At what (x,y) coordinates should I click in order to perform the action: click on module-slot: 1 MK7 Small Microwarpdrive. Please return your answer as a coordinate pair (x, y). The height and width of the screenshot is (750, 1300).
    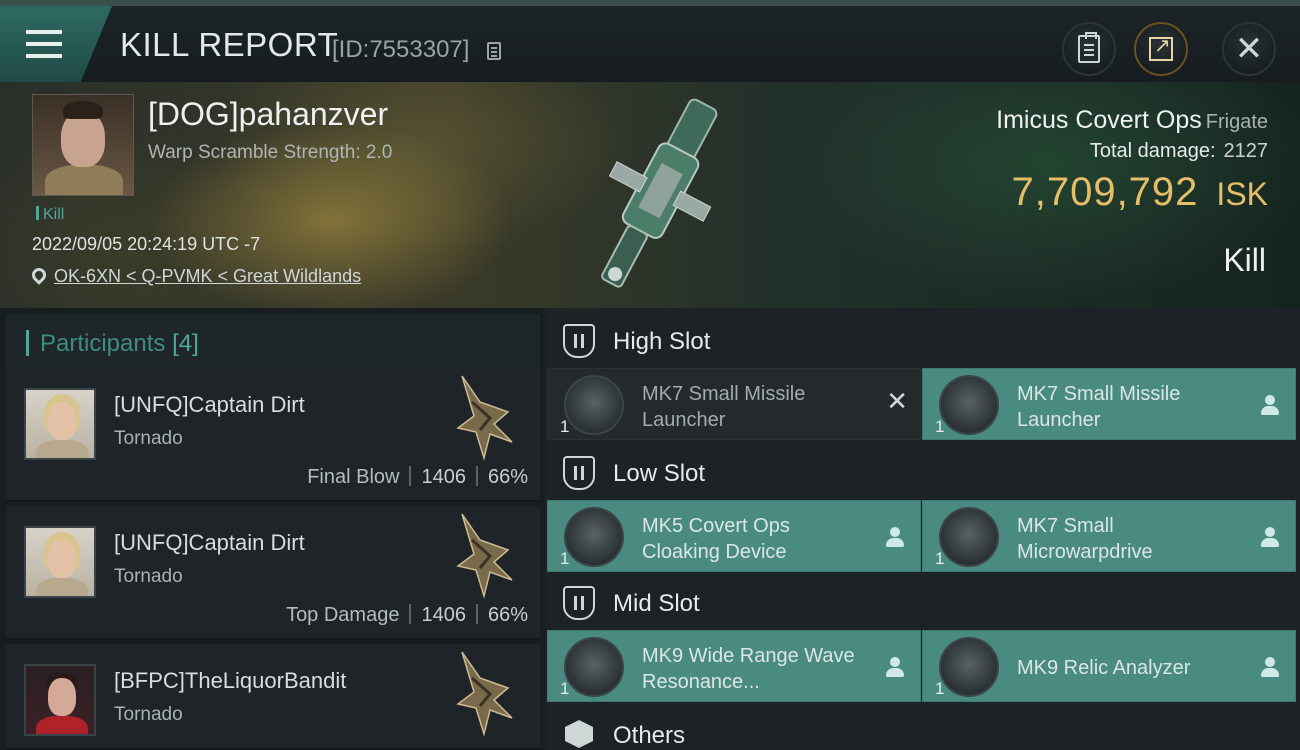
    Looking at the image, I should click on (1109, 536).